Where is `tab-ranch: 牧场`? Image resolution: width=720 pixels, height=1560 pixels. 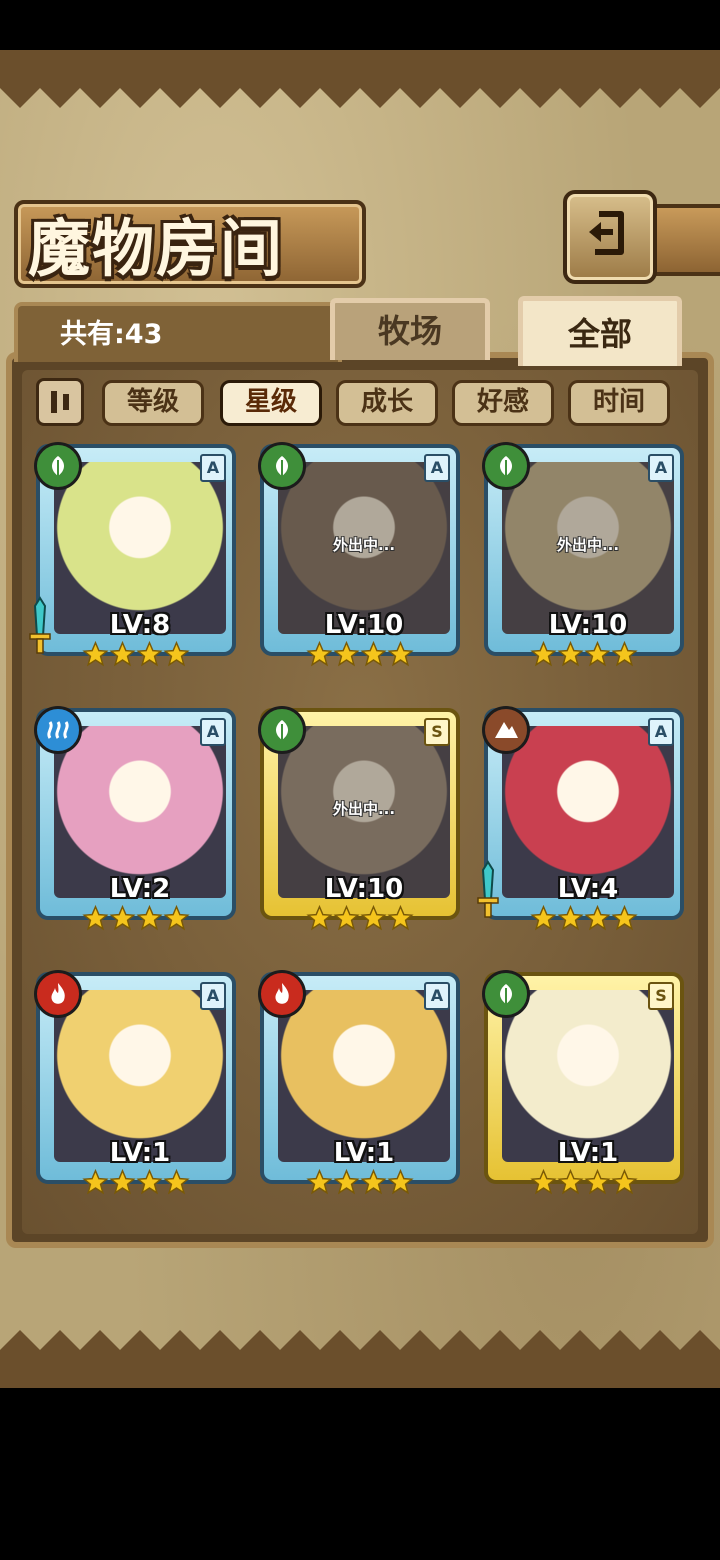
tab-ranch: 牧场 is located at coordinates (410, 329).